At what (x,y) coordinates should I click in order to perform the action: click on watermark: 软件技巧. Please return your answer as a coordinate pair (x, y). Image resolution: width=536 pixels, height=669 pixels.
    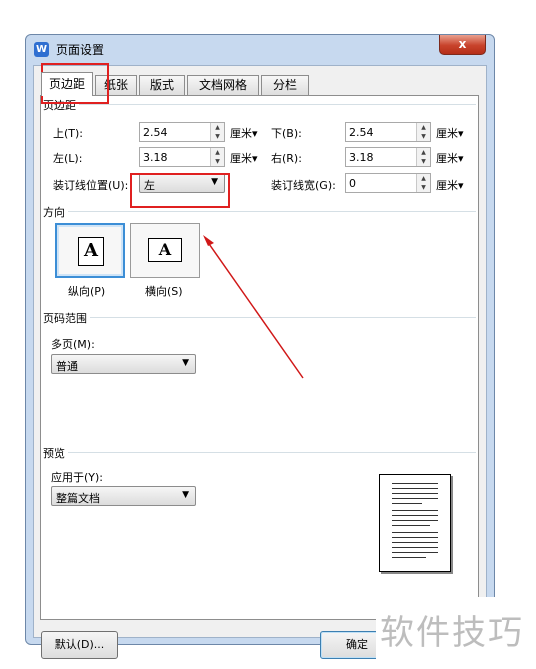
    Looking at the image, I should click on (456, 633).